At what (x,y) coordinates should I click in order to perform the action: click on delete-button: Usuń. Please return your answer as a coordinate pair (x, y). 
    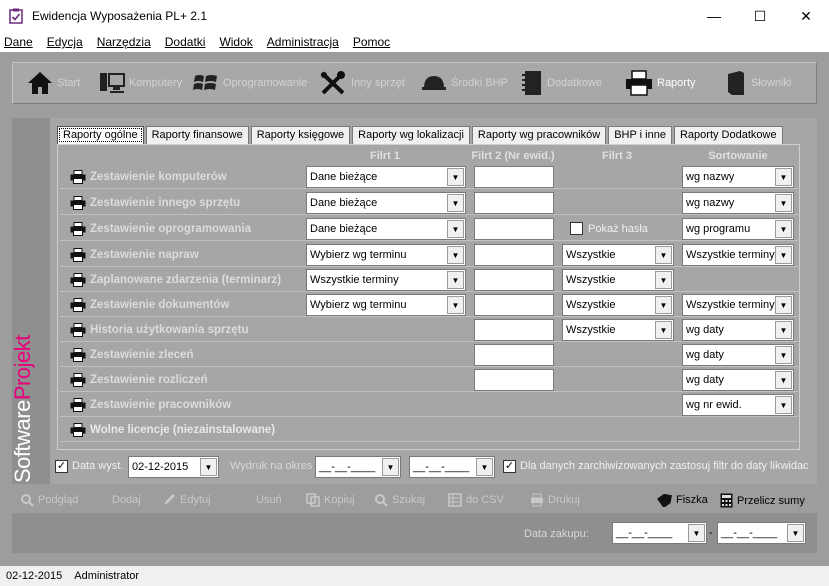
    Looking at the image, I should click on (261, 500).